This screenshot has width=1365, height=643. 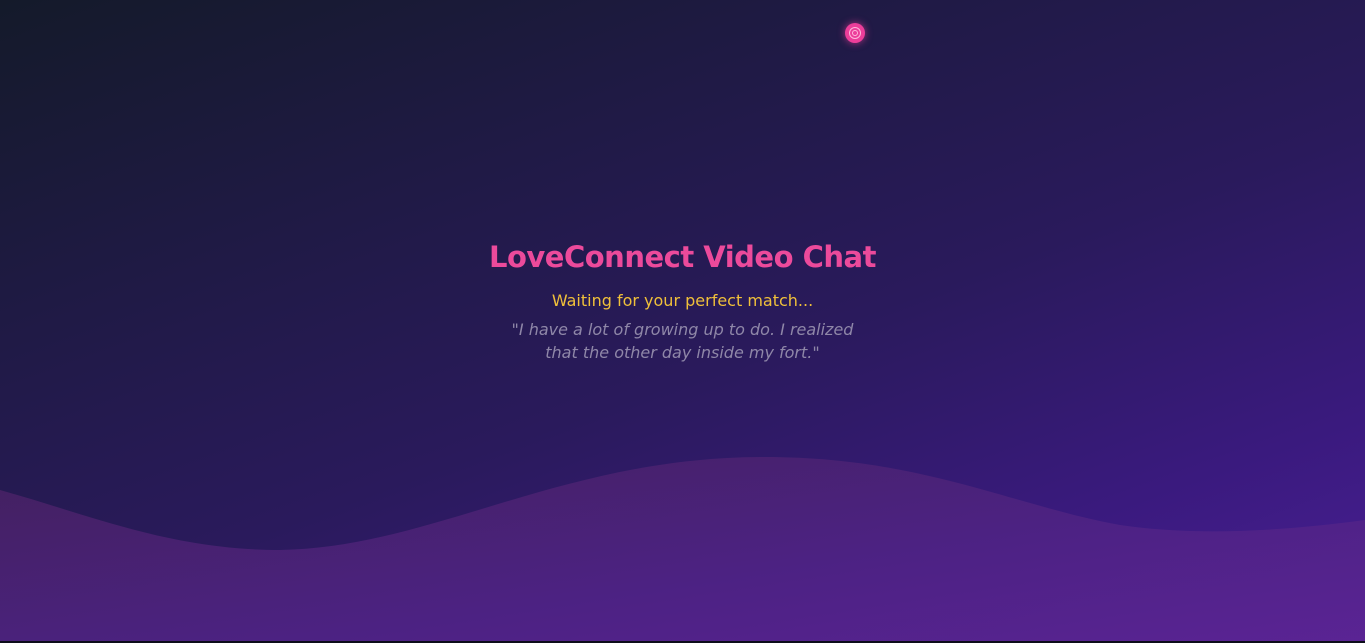 I want to click on page-title: LoveConnect Video Chat, so click(x=682, y=257).